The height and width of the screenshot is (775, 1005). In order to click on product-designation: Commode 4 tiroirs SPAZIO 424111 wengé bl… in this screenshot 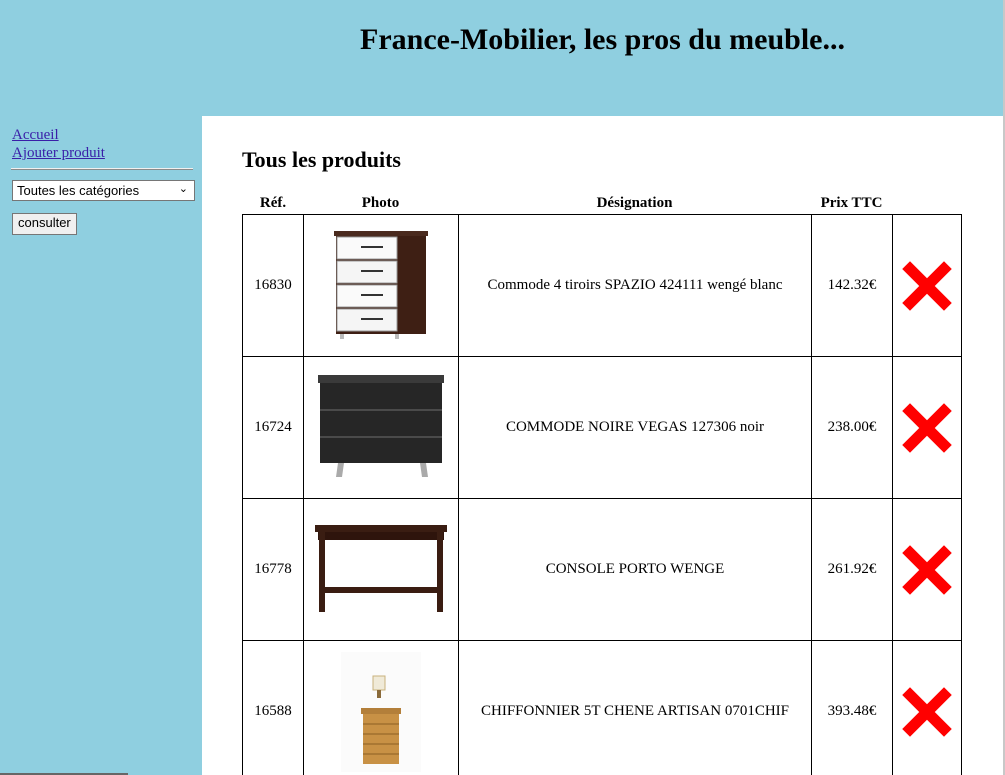, I will do `click(635, 285)`.